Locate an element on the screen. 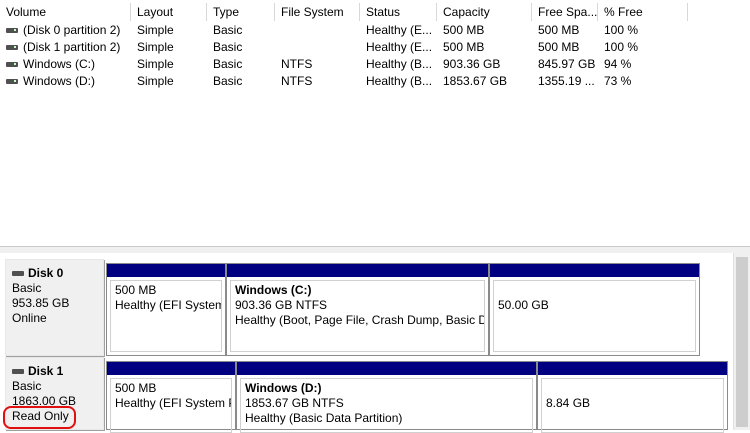  partition-body: 500 MB Healthy (EFI System P is located at coordinates (171, 405).